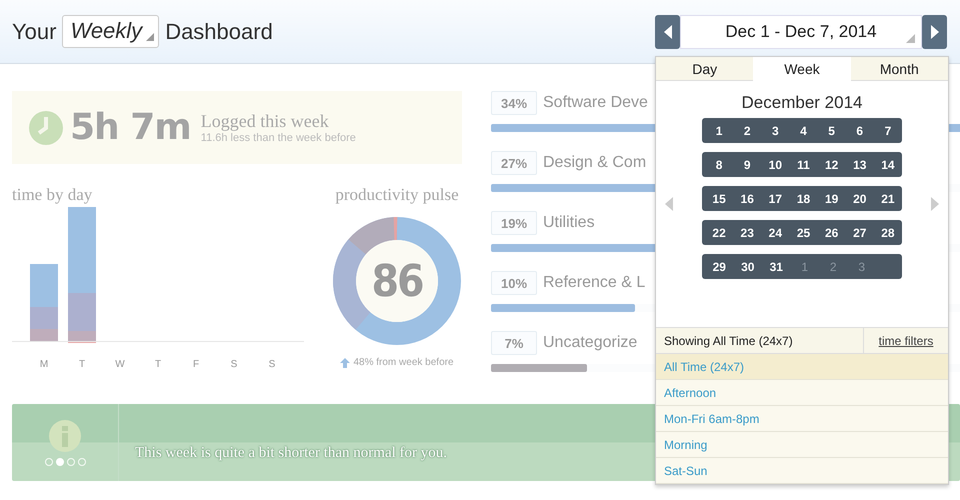  I want to click on calendar-day: 25, so click(803, 233).